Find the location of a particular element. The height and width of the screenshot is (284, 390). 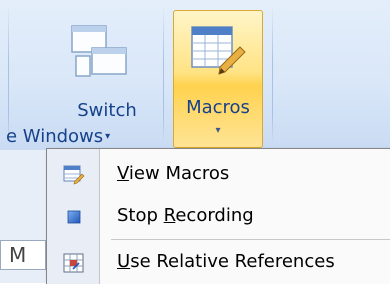

menu-item-label: View Macros is located at coordinates (173, 173).